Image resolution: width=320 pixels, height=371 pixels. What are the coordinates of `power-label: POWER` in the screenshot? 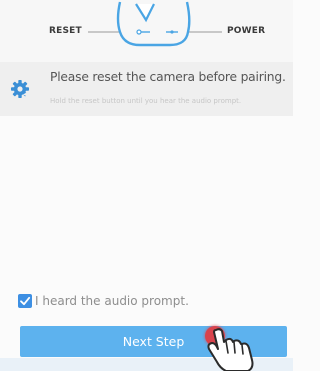 It's located at (246, 31).